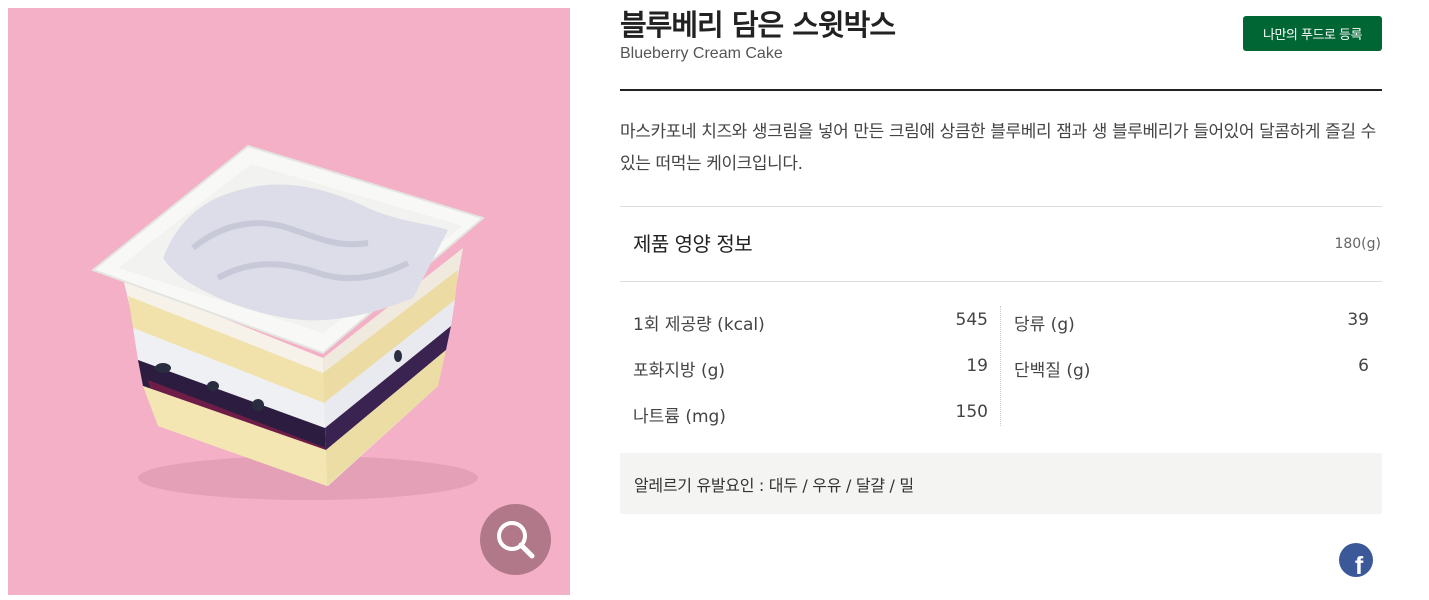  I want to click on header-divider, so click(1001, 90).